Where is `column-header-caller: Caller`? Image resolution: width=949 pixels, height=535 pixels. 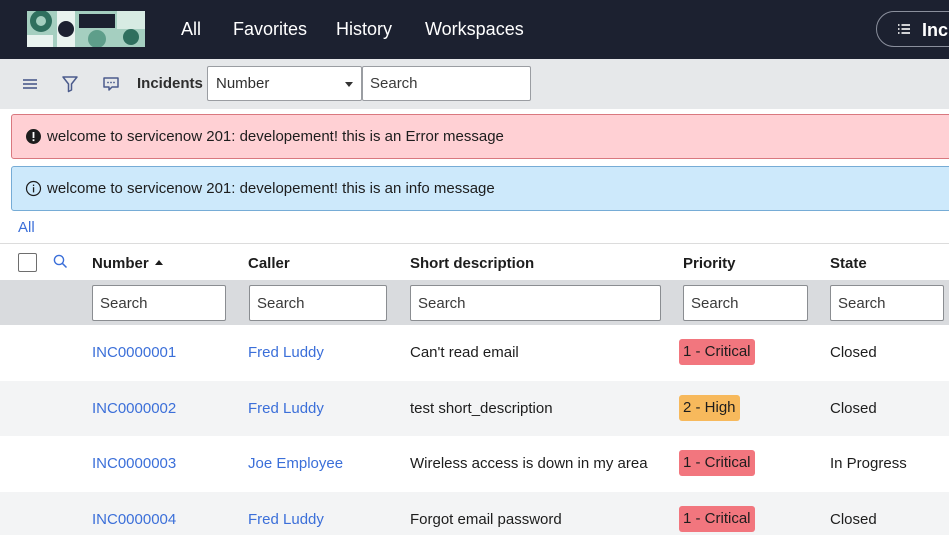 column-header-caller: Caller is located at coordinates (269, 264).